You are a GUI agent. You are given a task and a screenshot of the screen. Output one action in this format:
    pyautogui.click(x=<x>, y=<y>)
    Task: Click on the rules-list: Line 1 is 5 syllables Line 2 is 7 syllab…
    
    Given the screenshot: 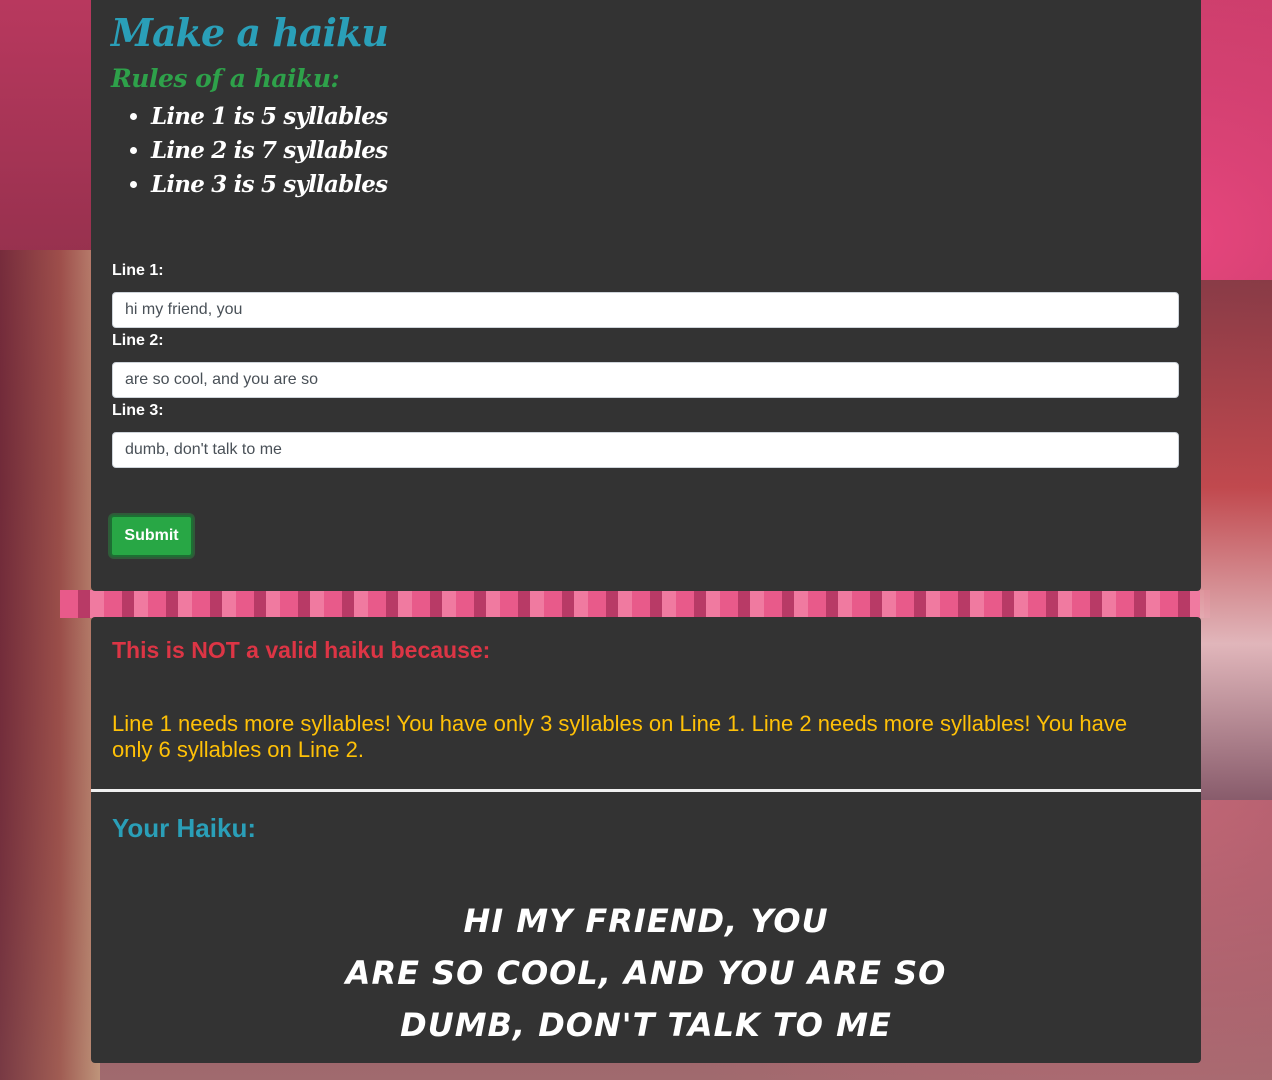 What is the action you would take?
    pyautogui.click(x=259, y=151)
    